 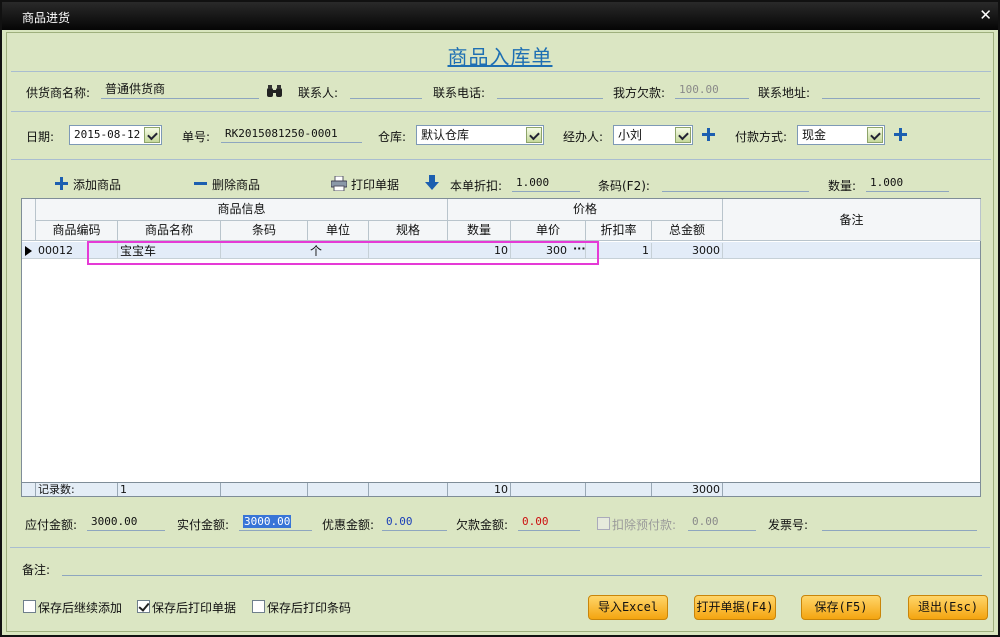 What do you see at coordinates (842, 186) in the screenshot?
I see `quantity-label: 数量:` at bounding box center [842, 186].